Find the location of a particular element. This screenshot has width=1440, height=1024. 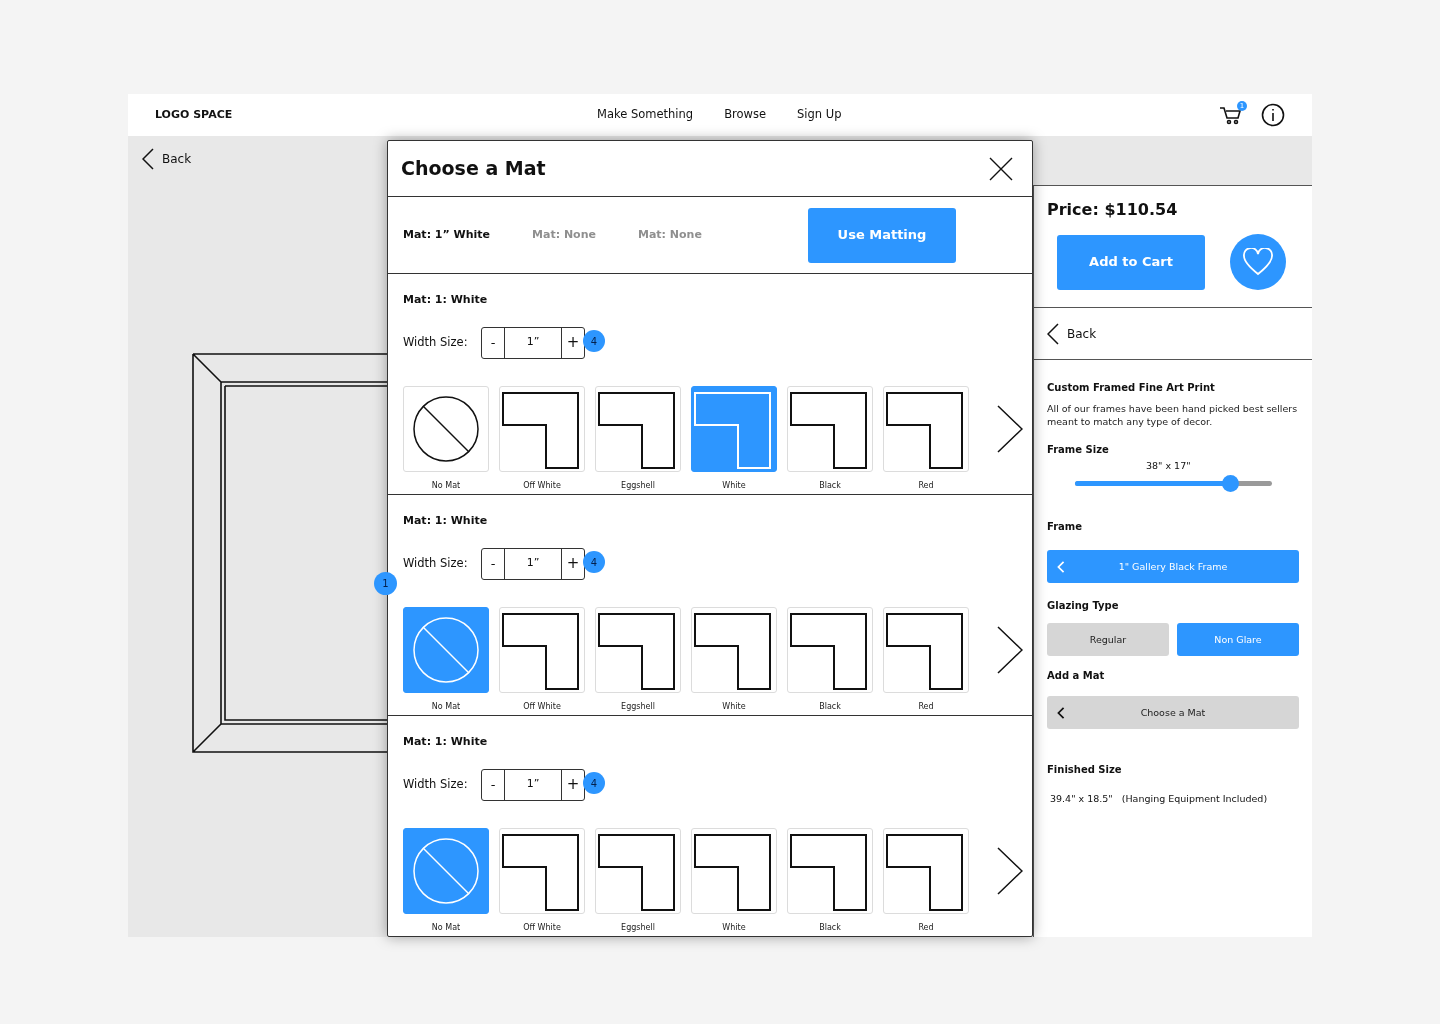

frame-size-value: 38" x 17" is located at coordinates (1169, 466).